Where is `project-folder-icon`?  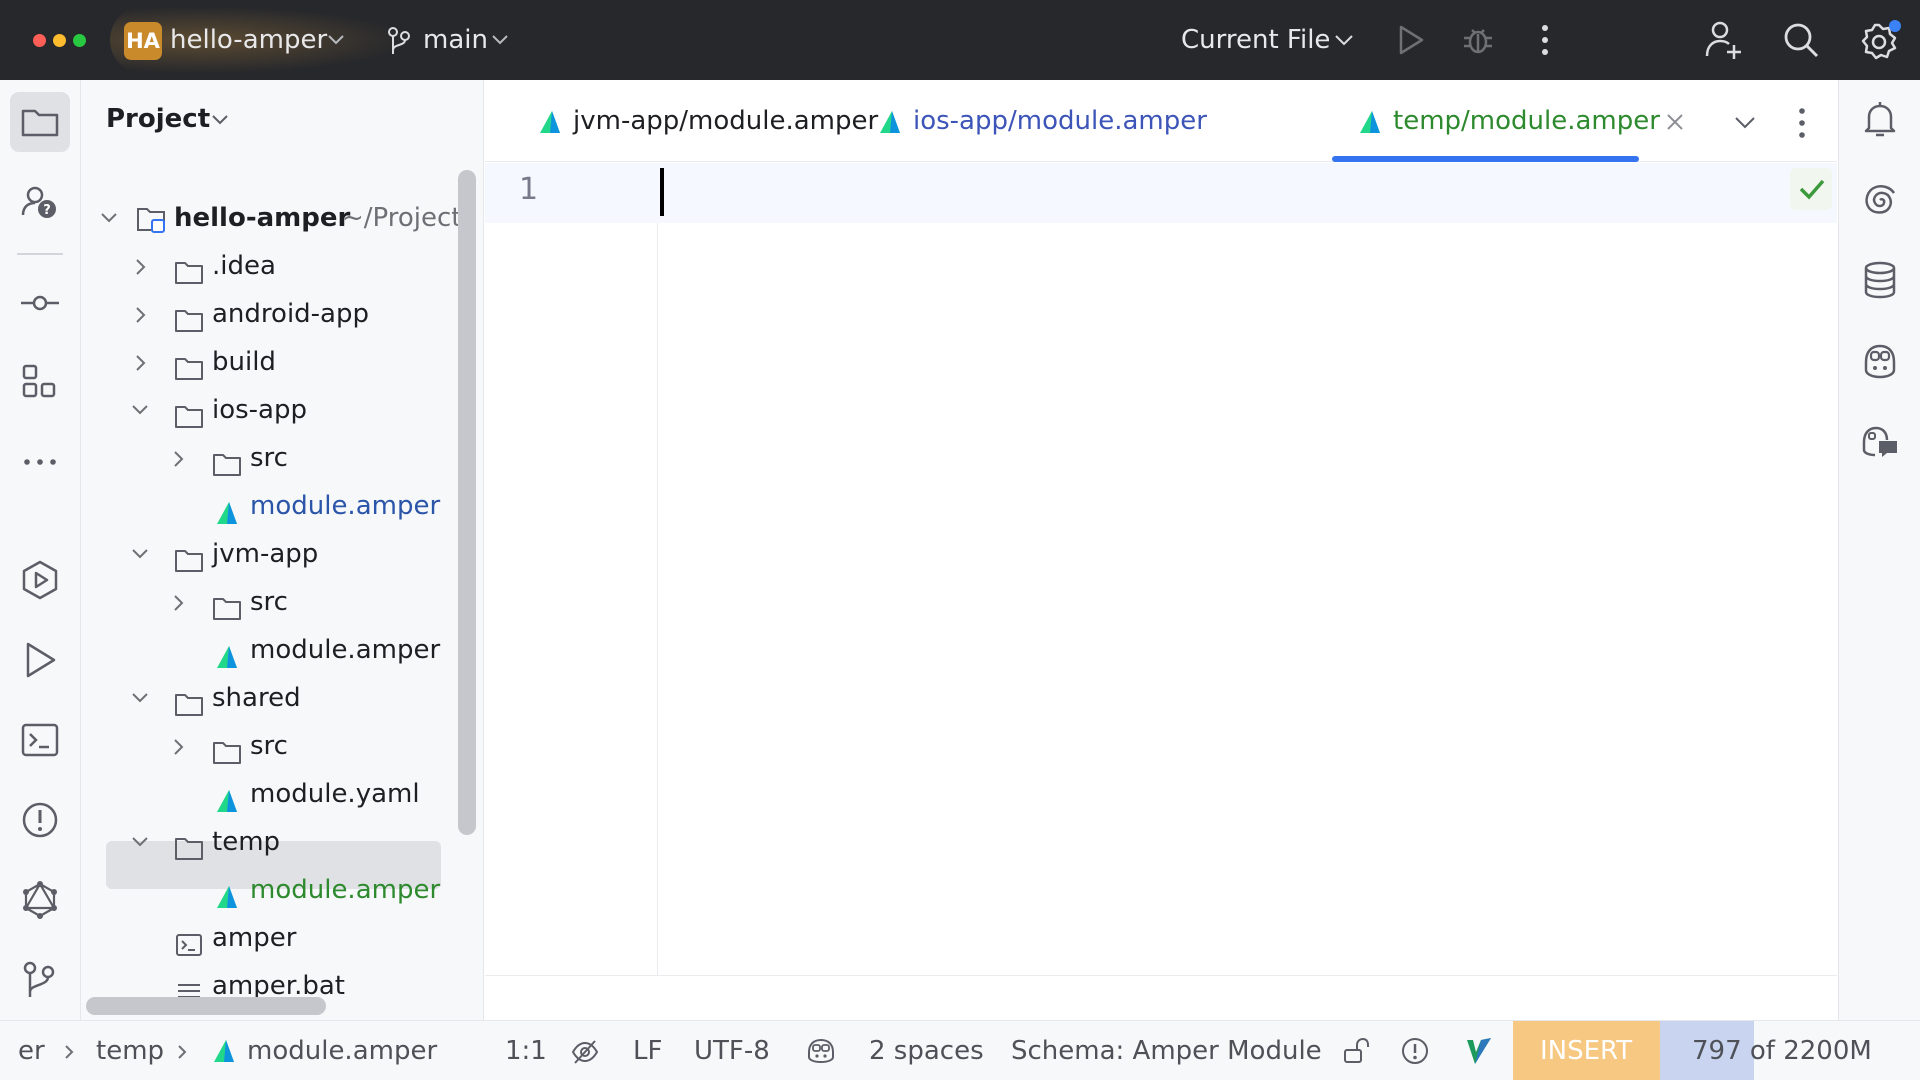 project-folder-icon is located at coordinates (40, 122).